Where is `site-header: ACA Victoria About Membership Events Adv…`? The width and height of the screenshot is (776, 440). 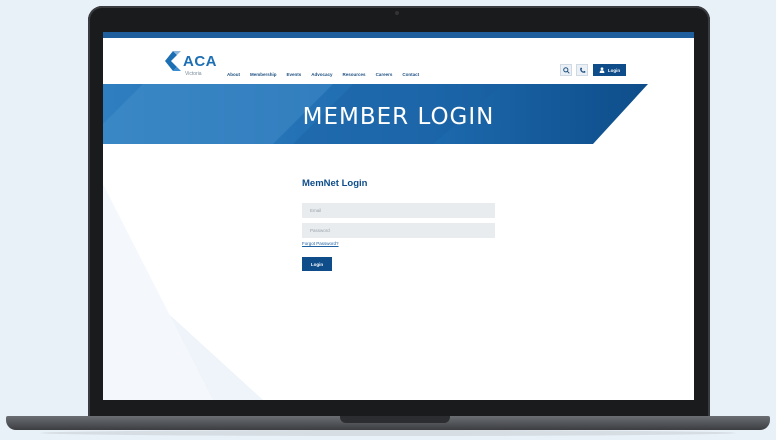
site-header: ACA Victoria About Membership Events Adv… is located at coordinates (398, 61).